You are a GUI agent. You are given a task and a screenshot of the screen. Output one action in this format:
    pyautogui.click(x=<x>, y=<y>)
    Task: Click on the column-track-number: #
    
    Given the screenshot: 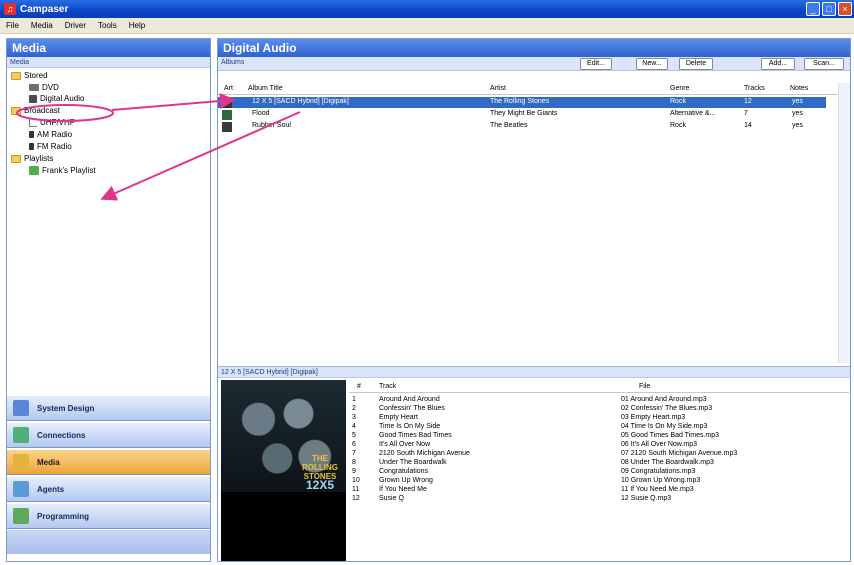 What is the action you would take?
    pyautogui.click(x=359, y=386)
    